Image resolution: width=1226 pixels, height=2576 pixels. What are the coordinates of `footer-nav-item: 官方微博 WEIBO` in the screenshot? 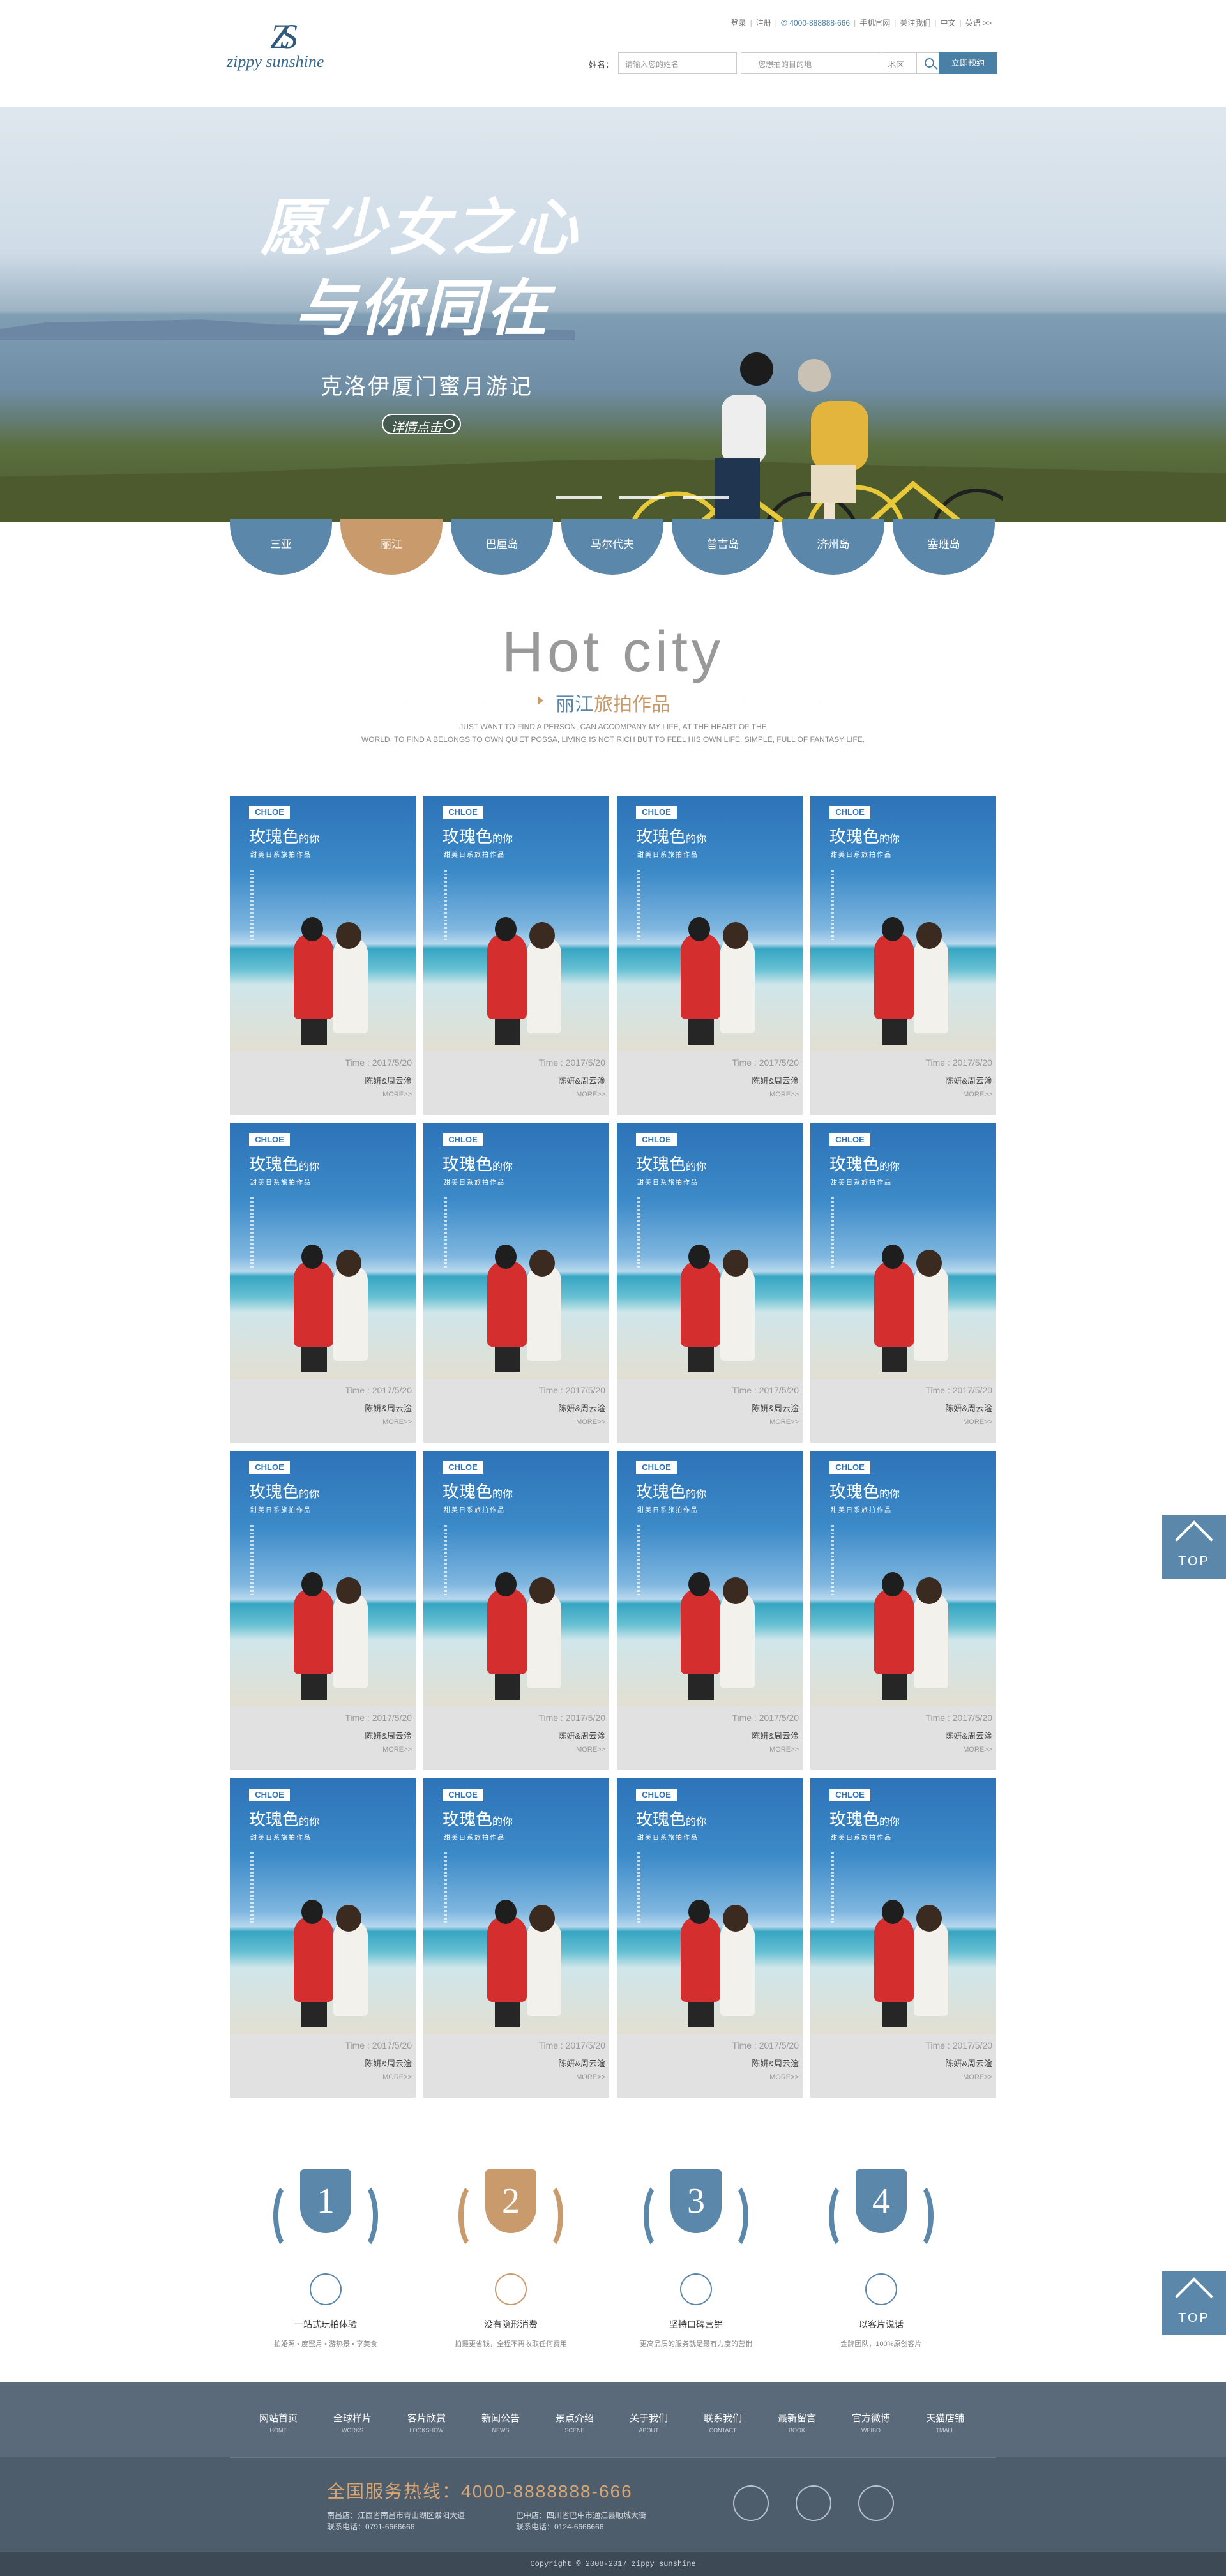 It's located at (871, 2423).